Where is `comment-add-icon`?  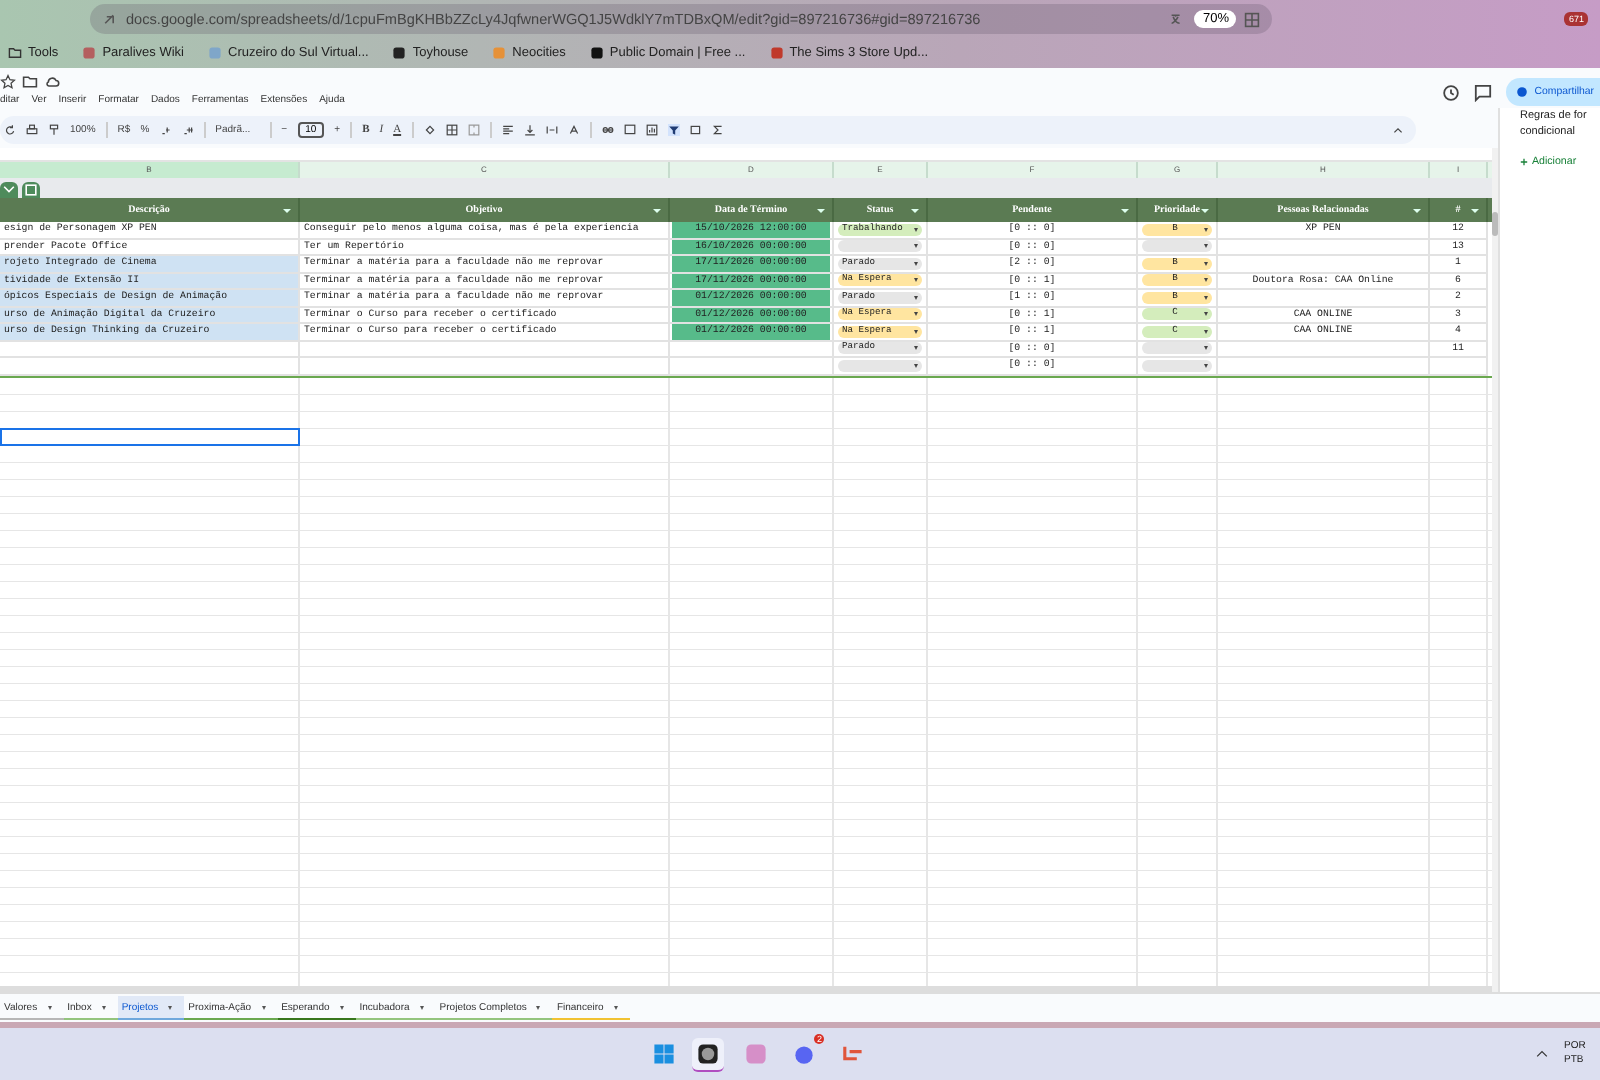
comment-add-icon is located at coordinates (629, 130).